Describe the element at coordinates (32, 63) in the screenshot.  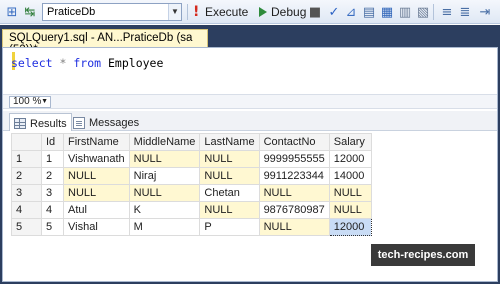
I see `sql-keyword-select: select` at that location.